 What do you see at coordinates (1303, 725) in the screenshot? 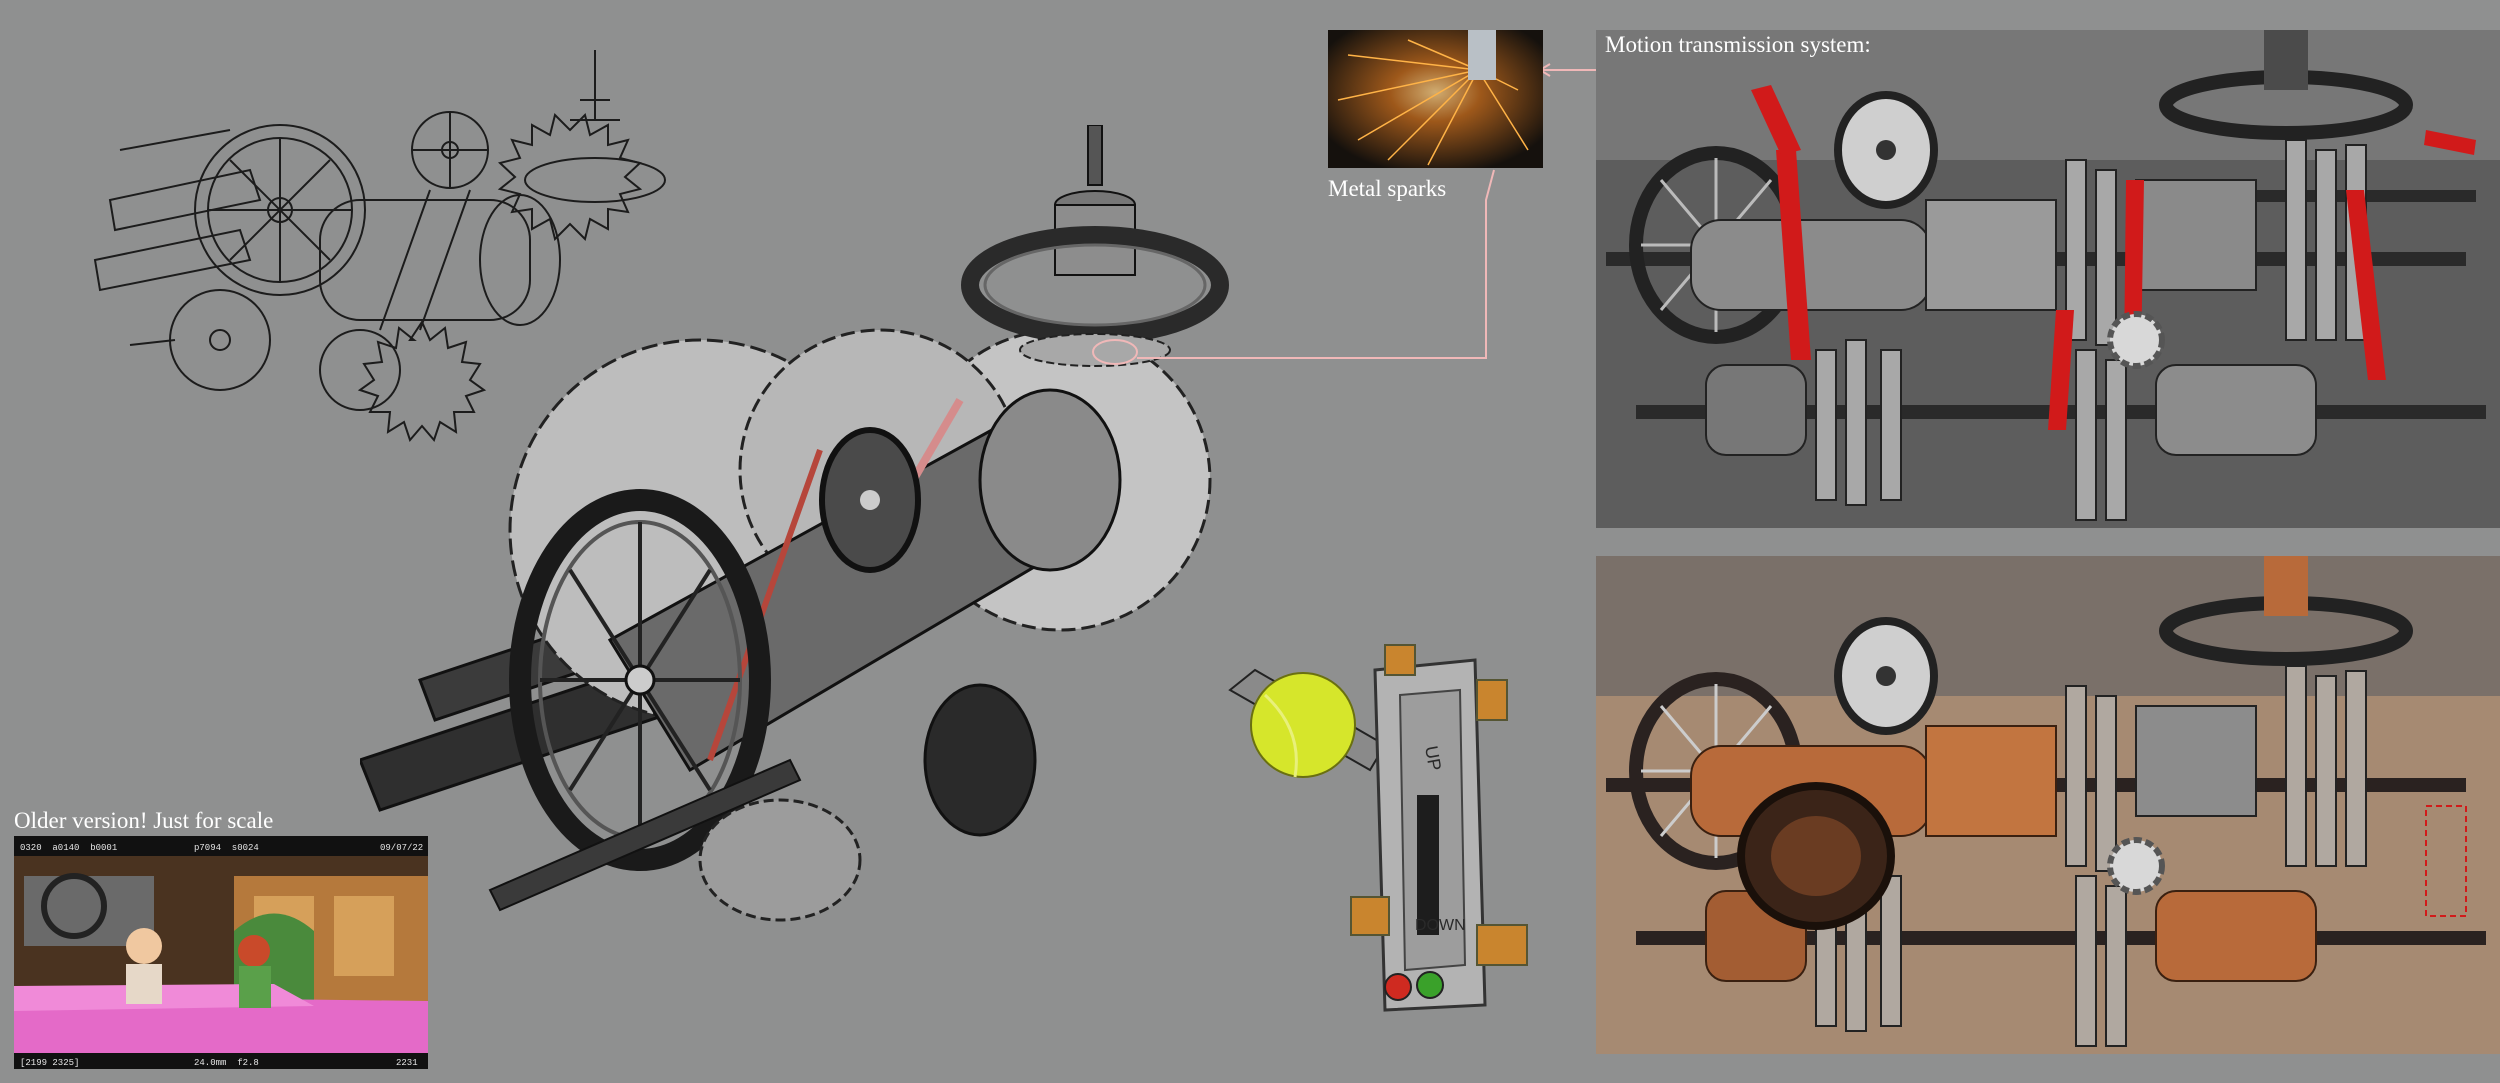
I see `tennis-ball` at bounding box center [1303, 725].